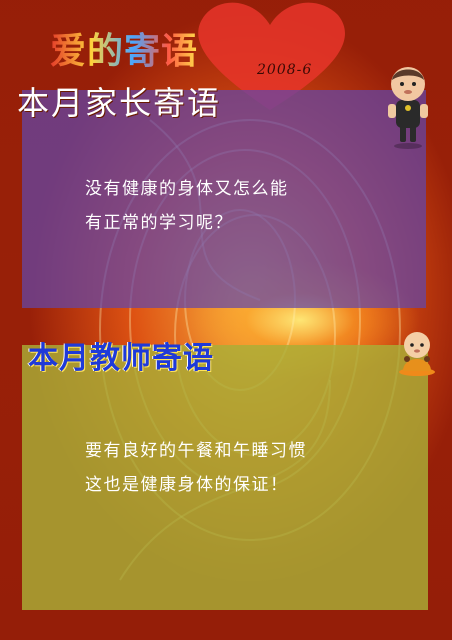 The image size is (452, 640). I want to click on parent-section-title: 本月家长寄语, so click(119, 103).